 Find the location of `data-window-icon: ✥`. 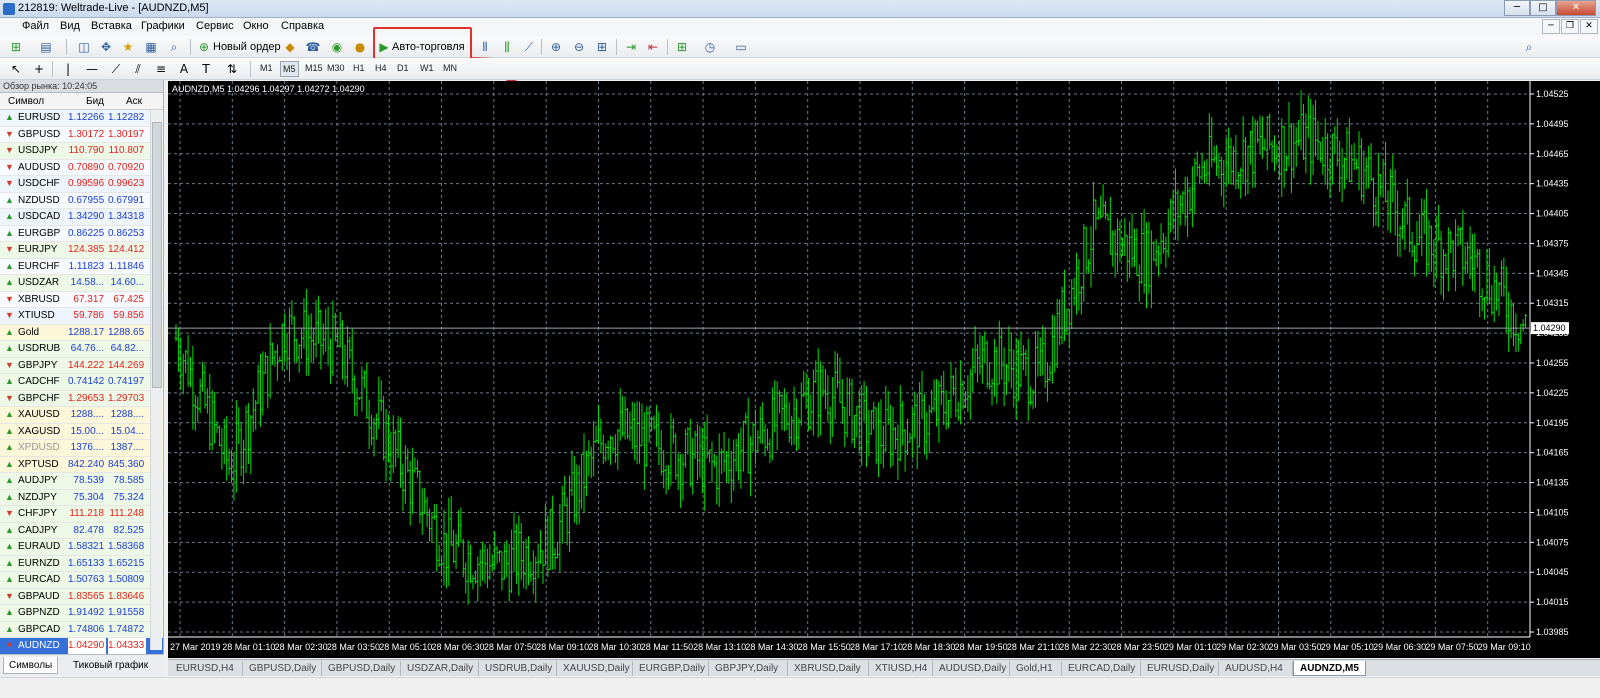

data-window-icon: ✥ is located at coordinates (106, 47).